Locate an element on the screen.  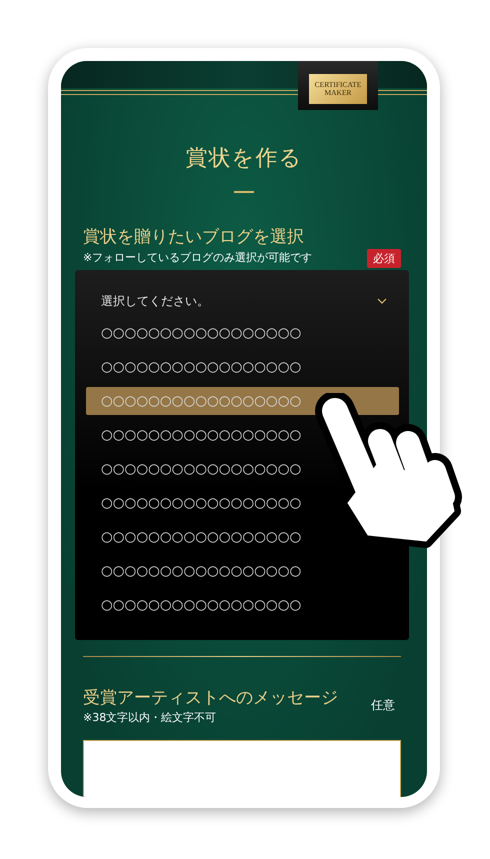
section-title: 賞状を贈りたいブログを選択 is located at coordinates (194, 237).